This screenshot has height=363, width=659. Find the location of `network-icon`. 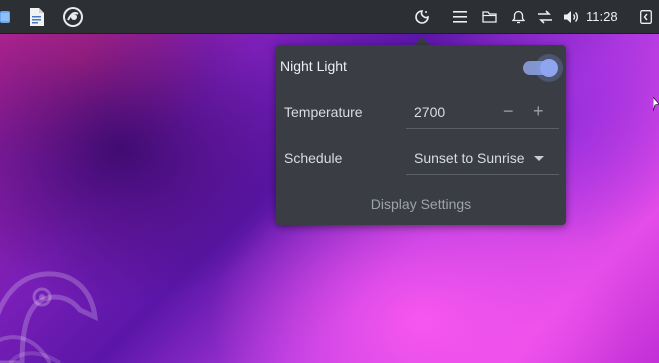

network-icon is located at coordinates (545, 16).